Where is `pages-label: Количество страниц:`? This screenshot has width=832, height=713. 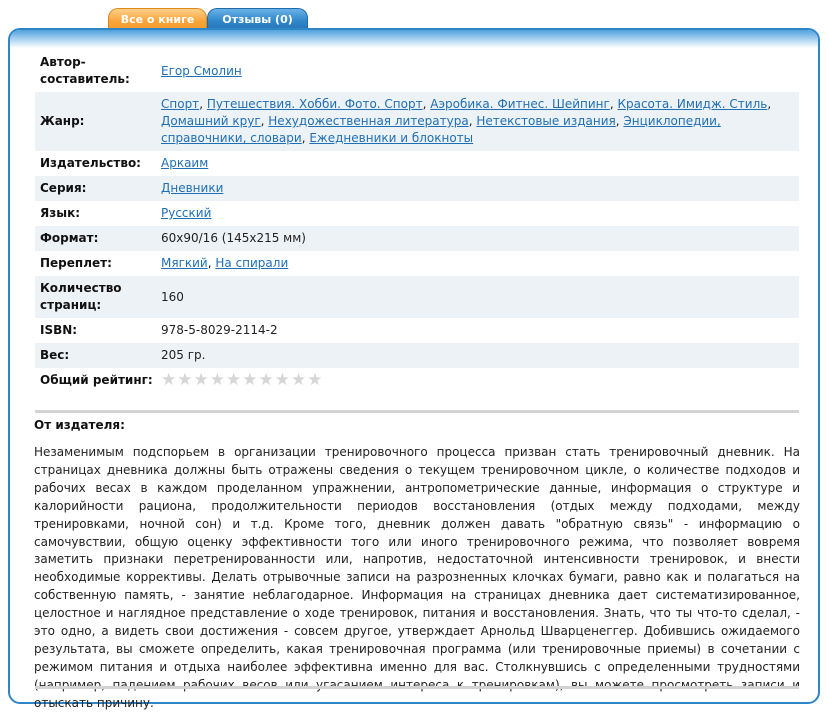 pages-label: Количество страниц: is located at coordinates (96, 297).